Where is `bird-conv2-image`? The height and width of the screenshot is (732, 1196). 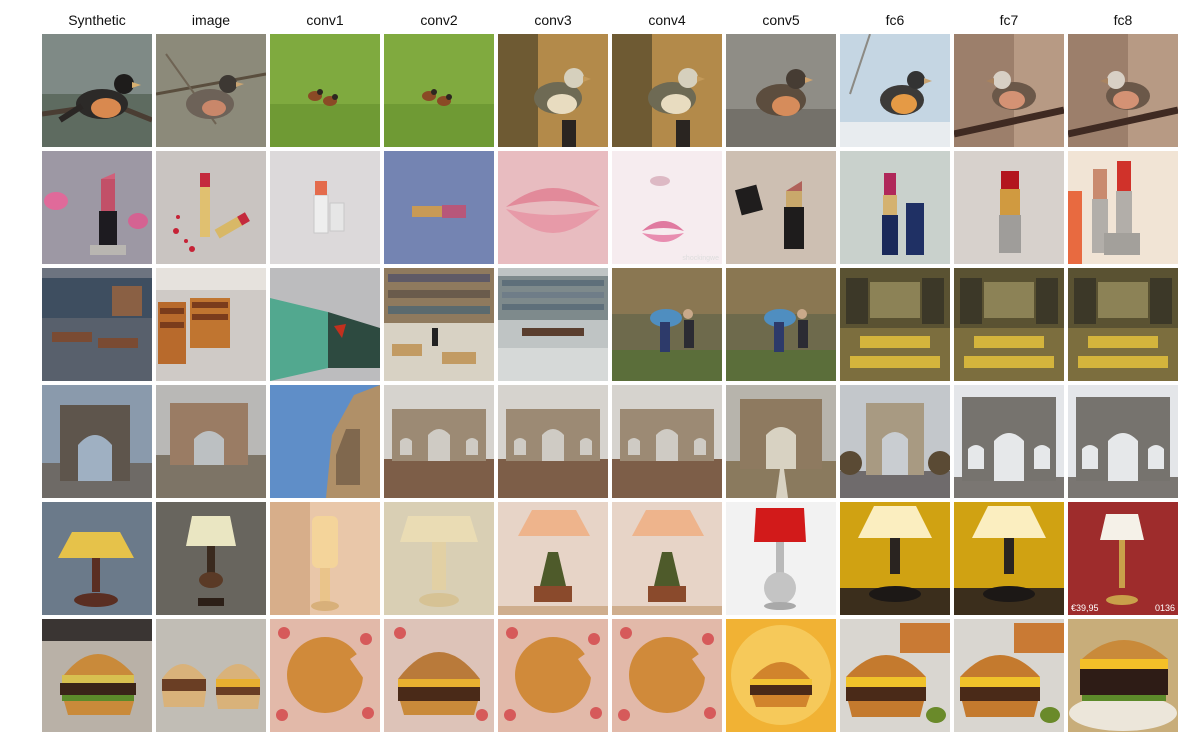 bird-conv2-image is located at coordinates (439, 90).